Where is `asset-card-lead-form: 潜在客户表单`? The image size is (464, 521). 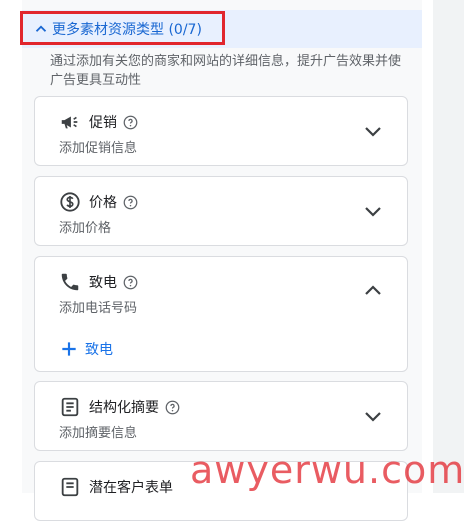 asset-card-lead-form: 潜在客户表单 is located at coordinates (221, 491).